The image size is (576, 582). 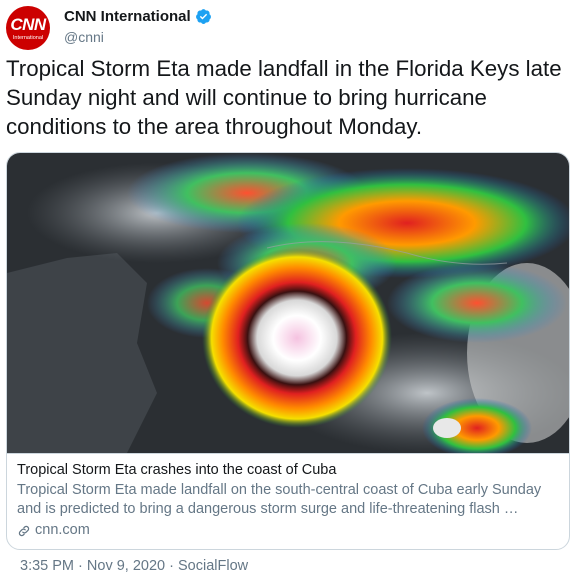 I want to click on tweet-time: 3:35 PM, so click(x=47, y=566).